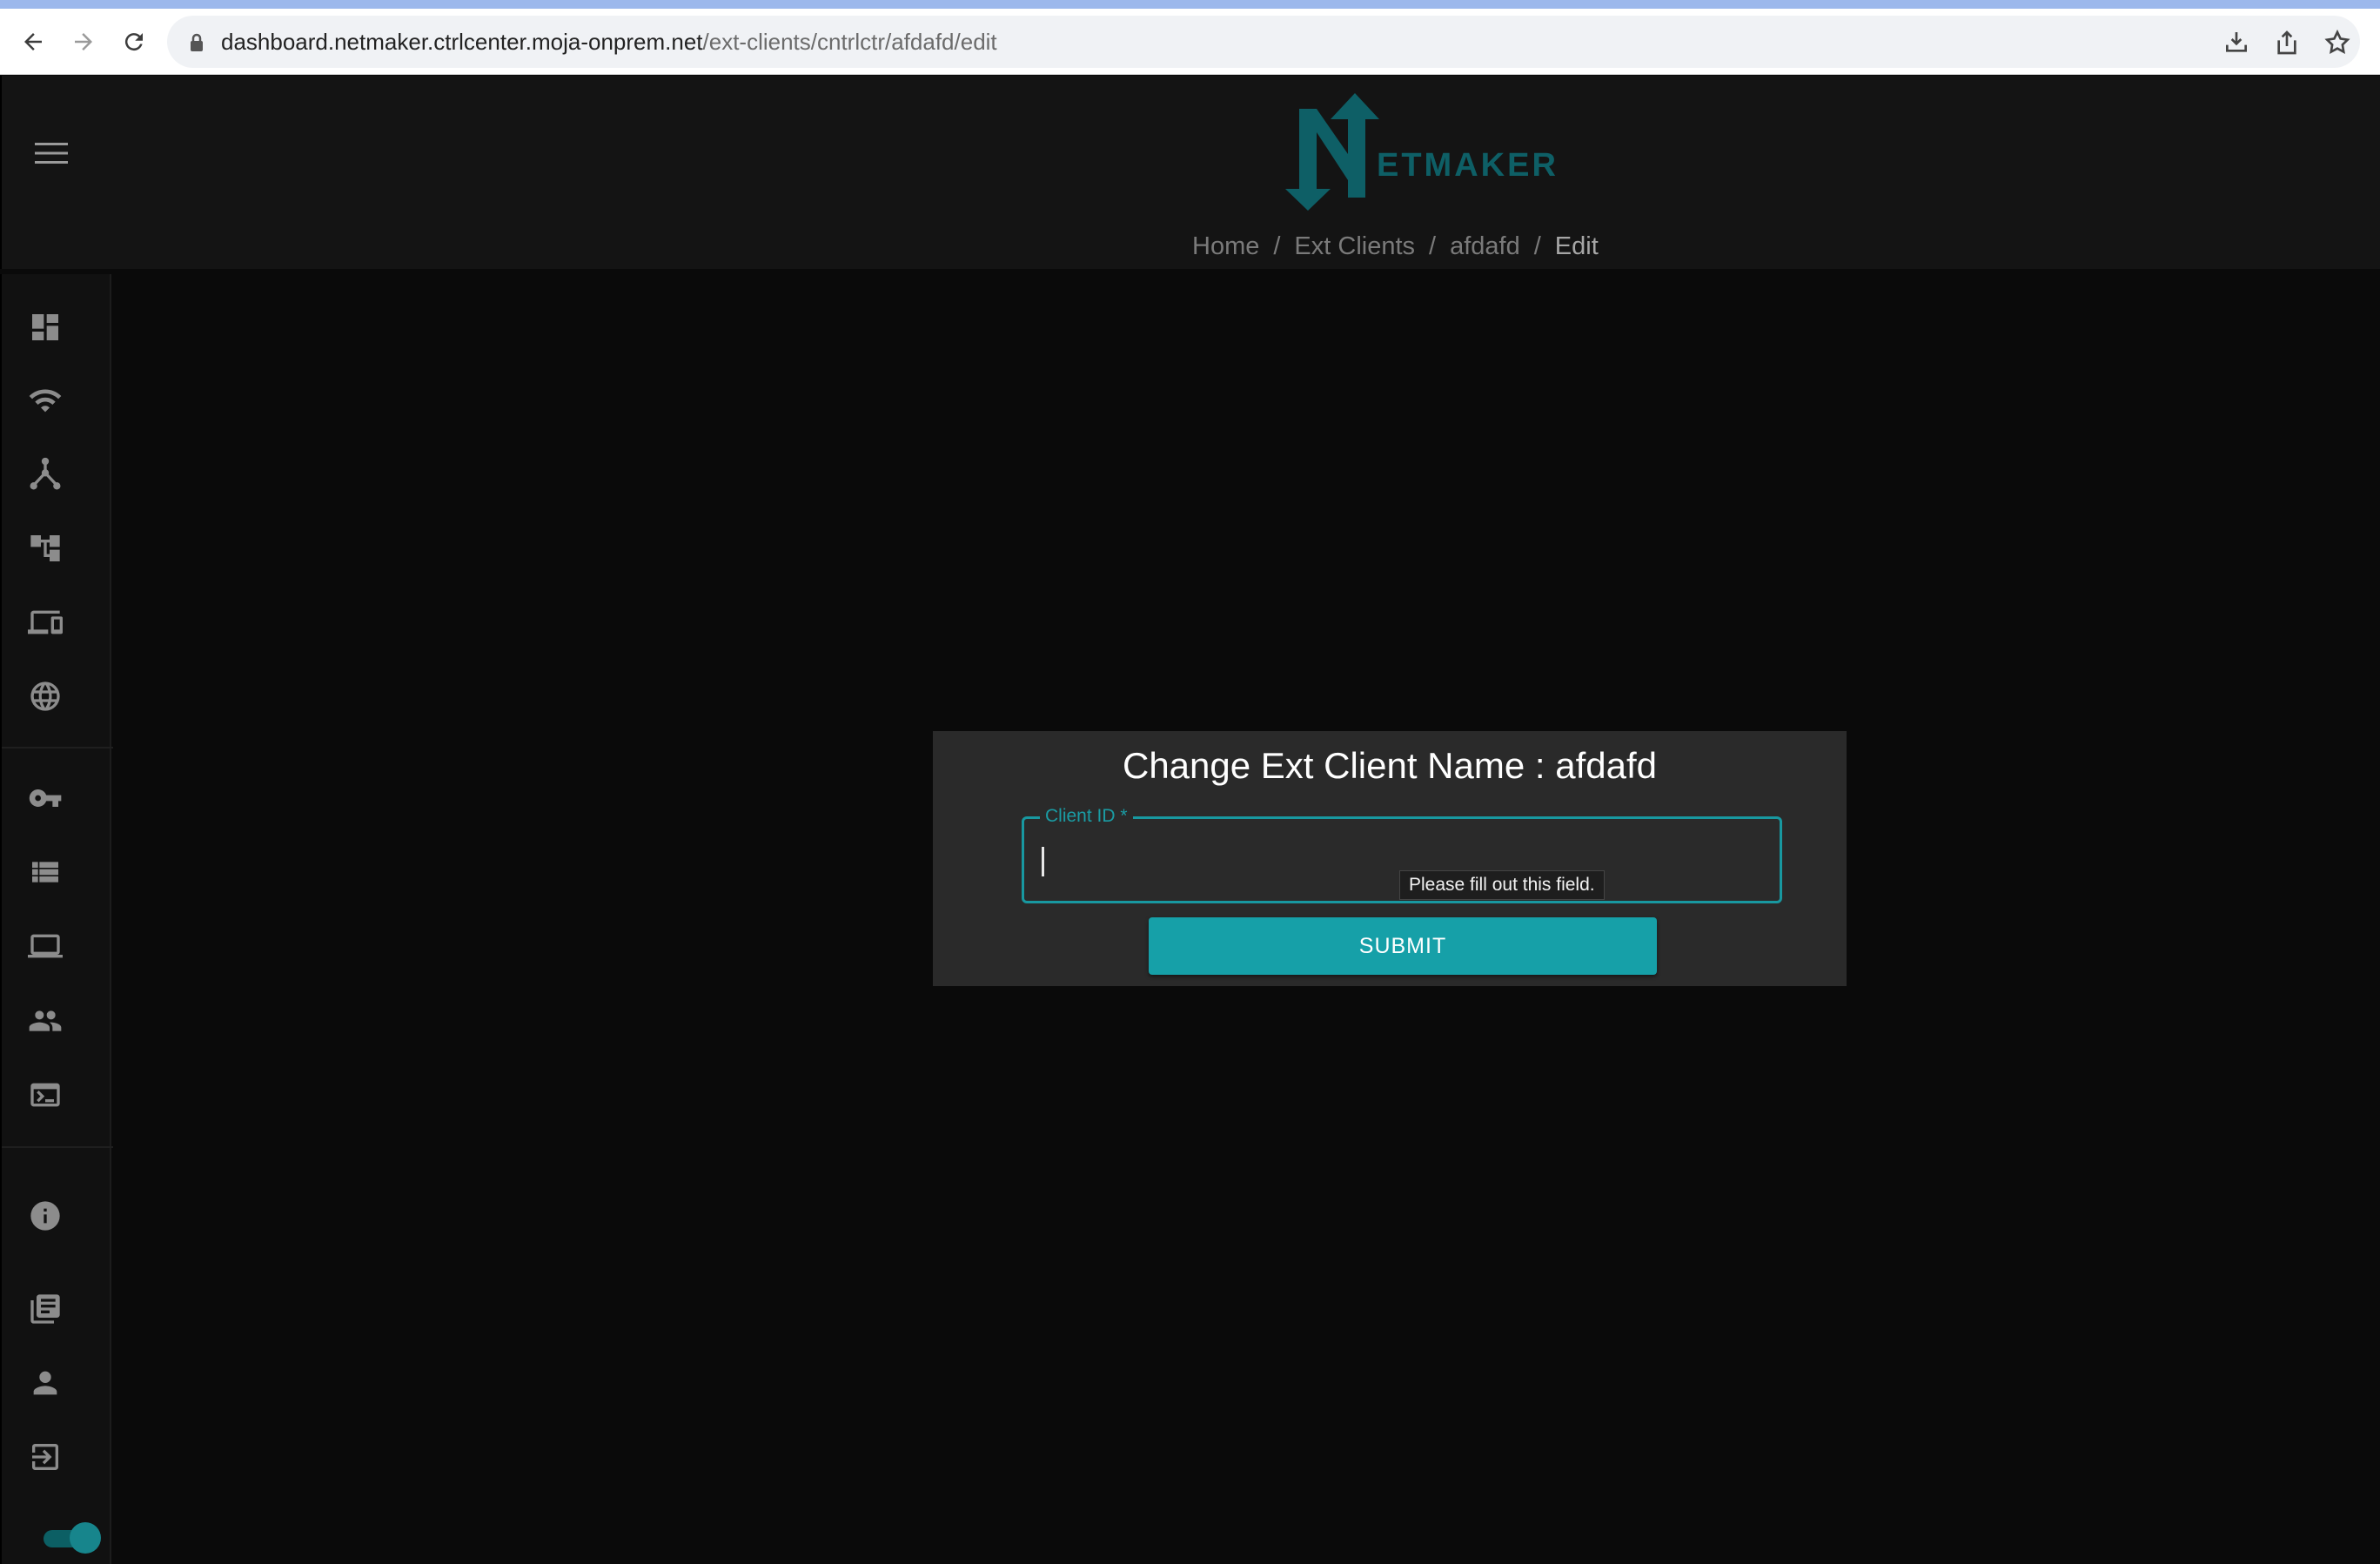  Describe the element at coordinates (2287, 43) in the screenshot. I see `share-icon` at that location.